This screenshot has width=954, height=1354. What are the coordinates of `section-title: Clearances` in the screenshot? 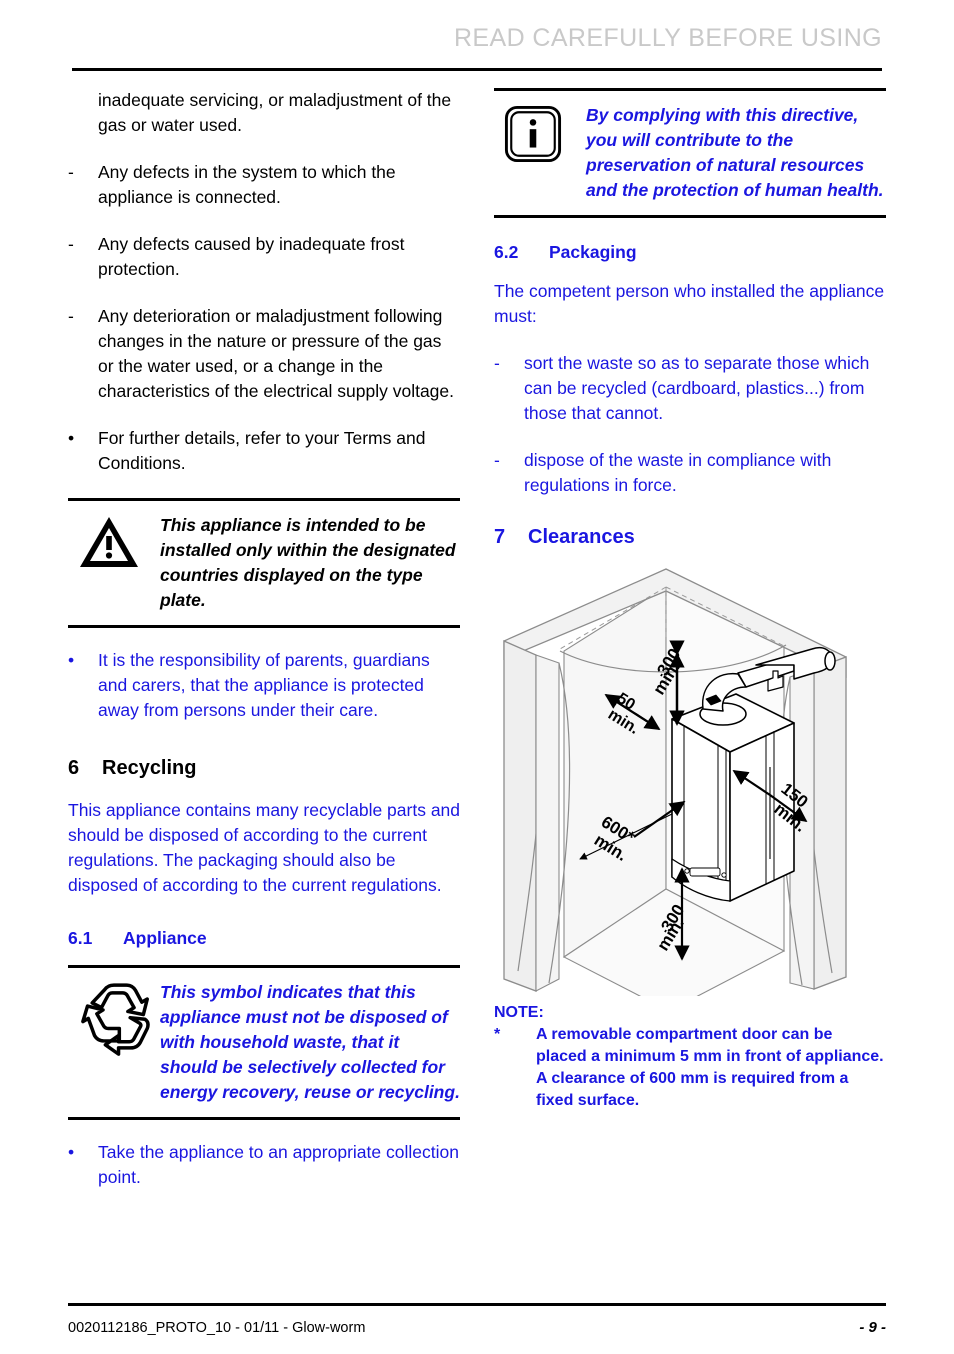 It's located at (581, 537).